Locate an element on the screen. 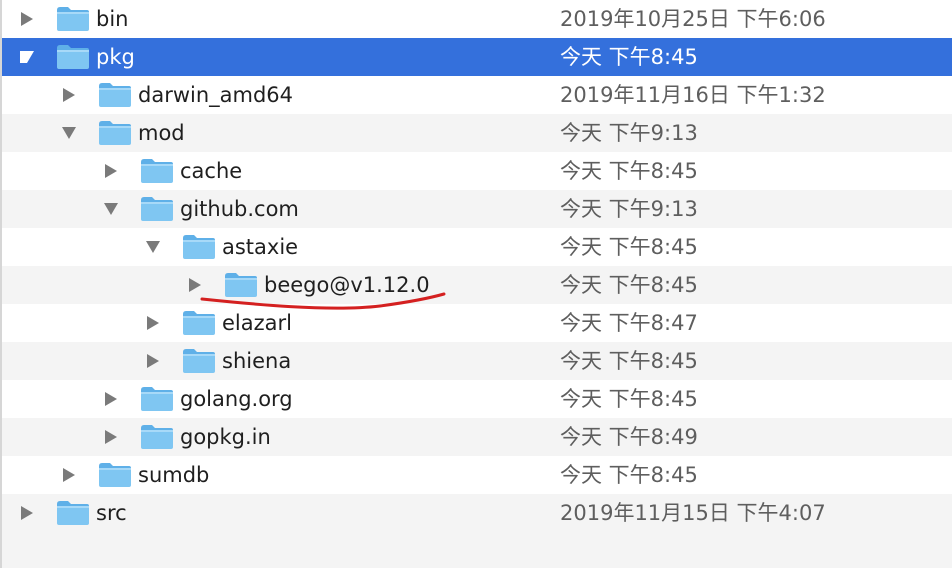  item-name: bin is located at coordinates (112, 19).